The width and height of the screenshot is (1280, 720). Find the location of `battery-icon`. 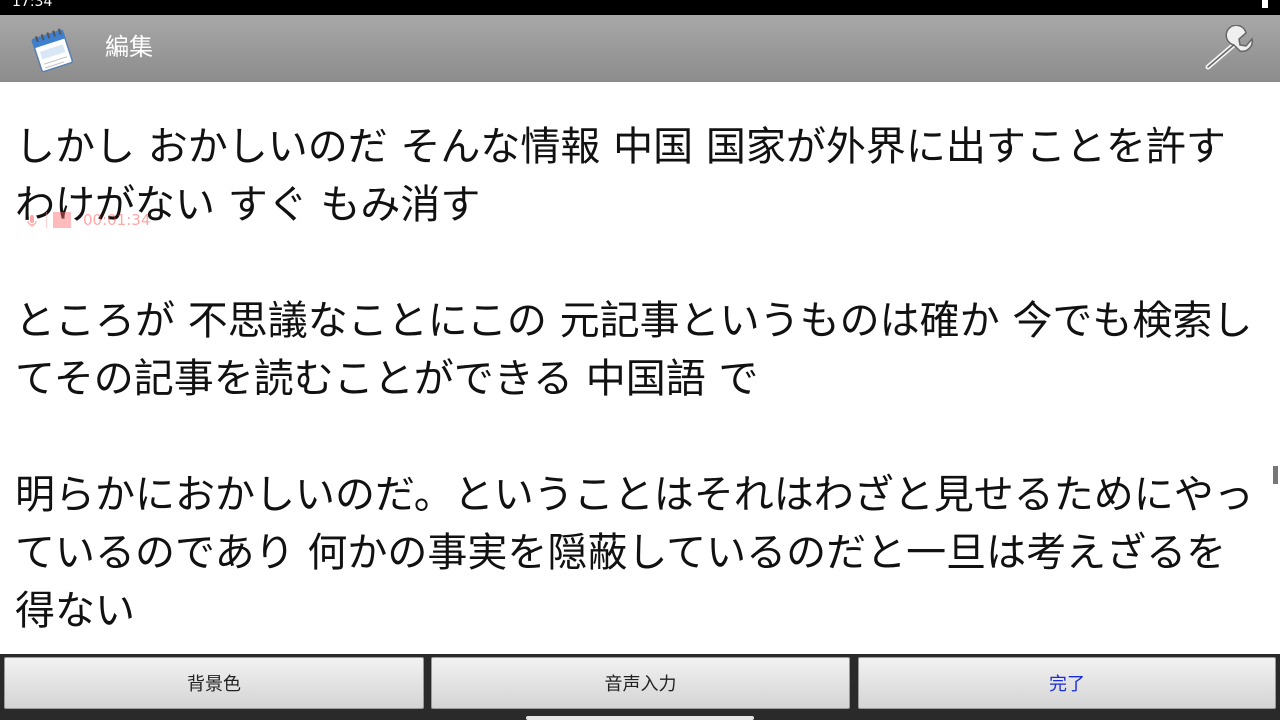

battery-icon is located at coordinates (1265, 4).